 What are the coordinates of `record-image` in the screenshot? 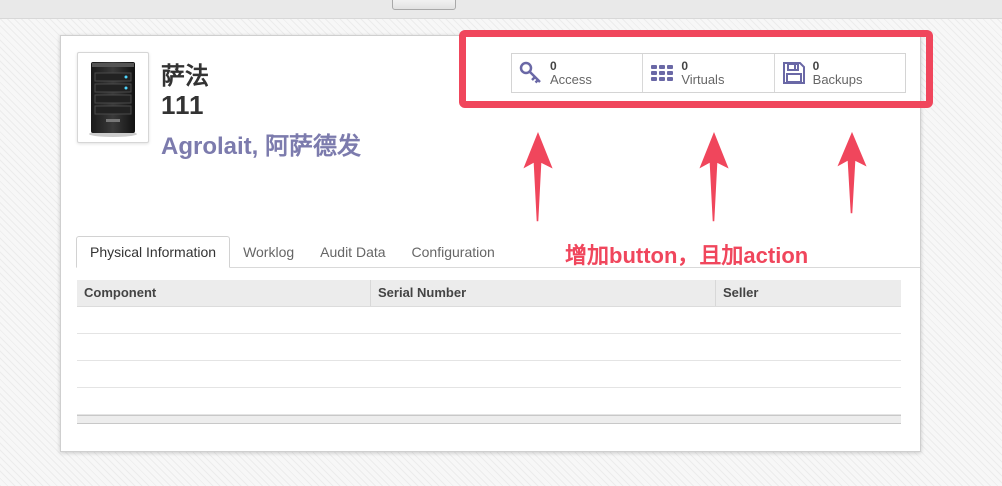 It's located at (113, 97).